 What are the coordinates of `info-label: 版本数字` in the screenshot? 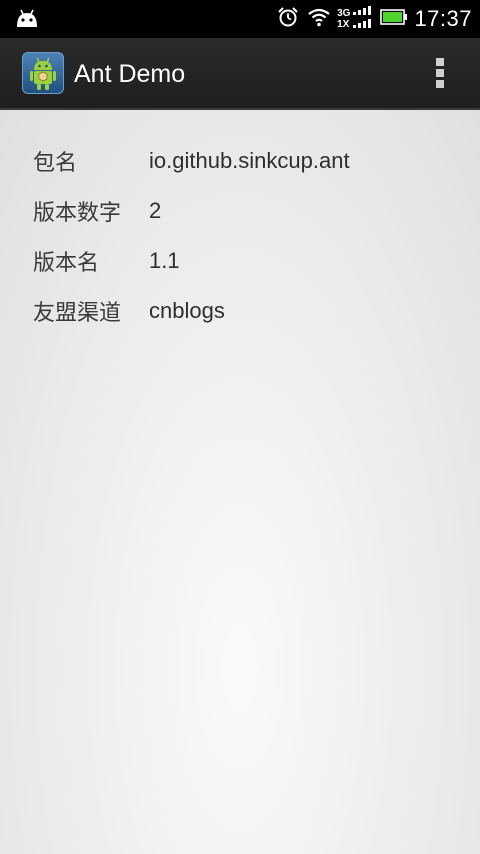 It's located at (77, 213).